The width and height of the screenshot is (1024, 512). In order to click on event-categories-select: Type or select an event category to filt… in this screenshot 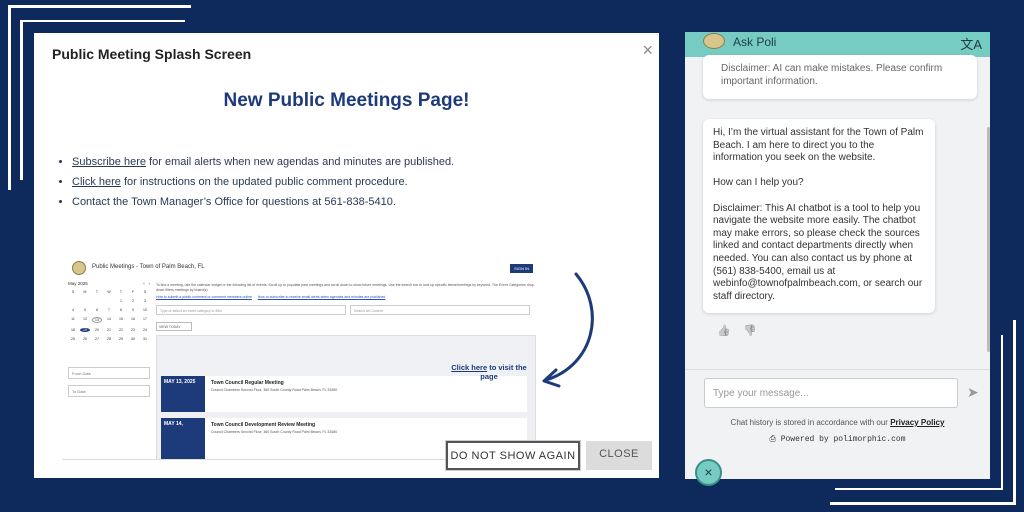, I will do `click(251, 310)`.